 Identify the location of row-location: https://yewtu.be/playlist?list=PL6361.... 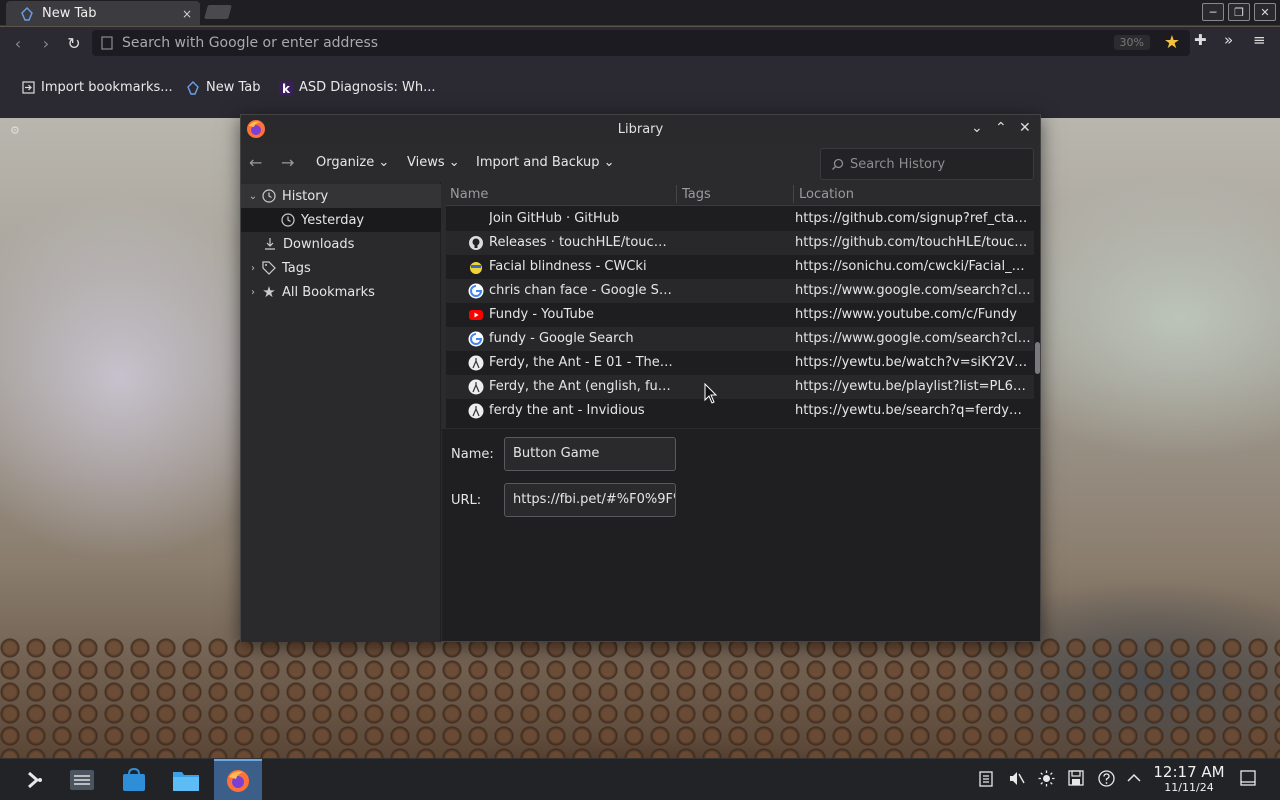
(913, 386).